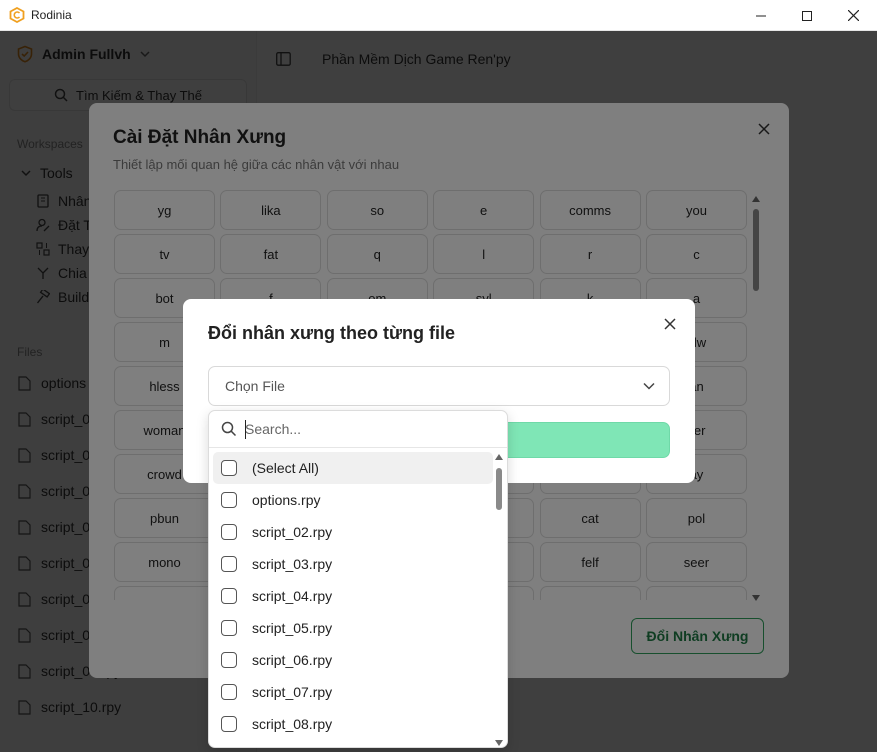 This screenshot has width=877, height=752. I want to click on option-label: script_02.rpy, so click(292, 532).